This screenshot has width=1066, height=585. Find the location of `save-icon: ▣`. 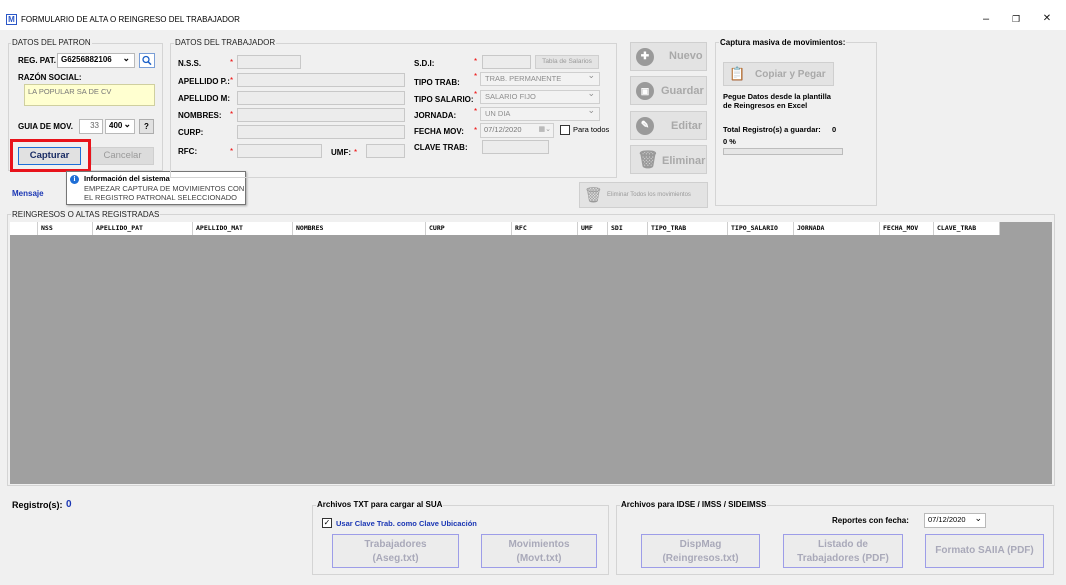

save-icon: ▣ is located at coordinates (645, 91).